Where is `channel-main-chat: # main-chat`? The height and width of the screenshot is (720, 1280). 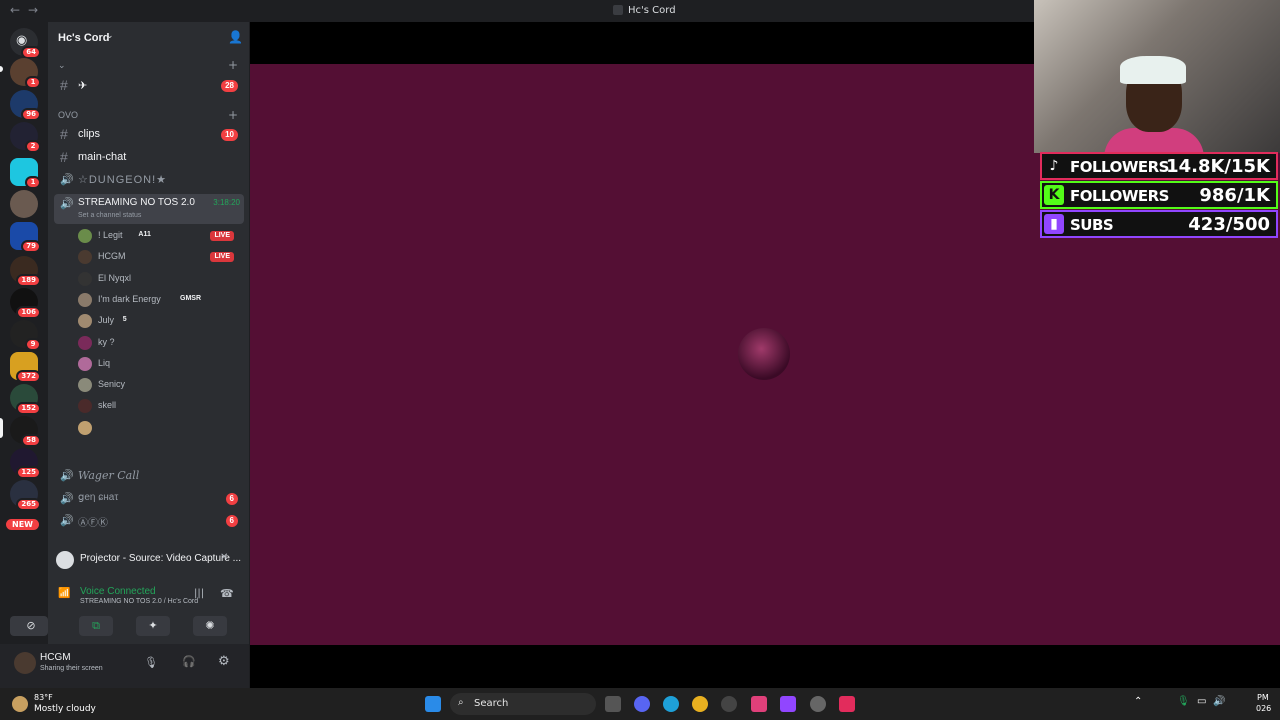
channel-main-chat: # main-chat is located at coordinates (149, 158).